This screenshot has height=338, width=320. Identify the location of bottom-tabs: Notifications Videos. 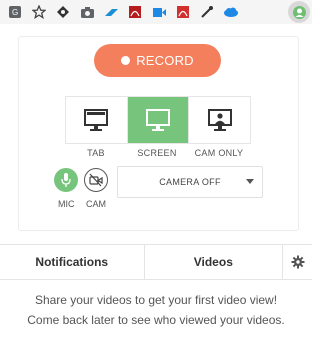
(156, 262).